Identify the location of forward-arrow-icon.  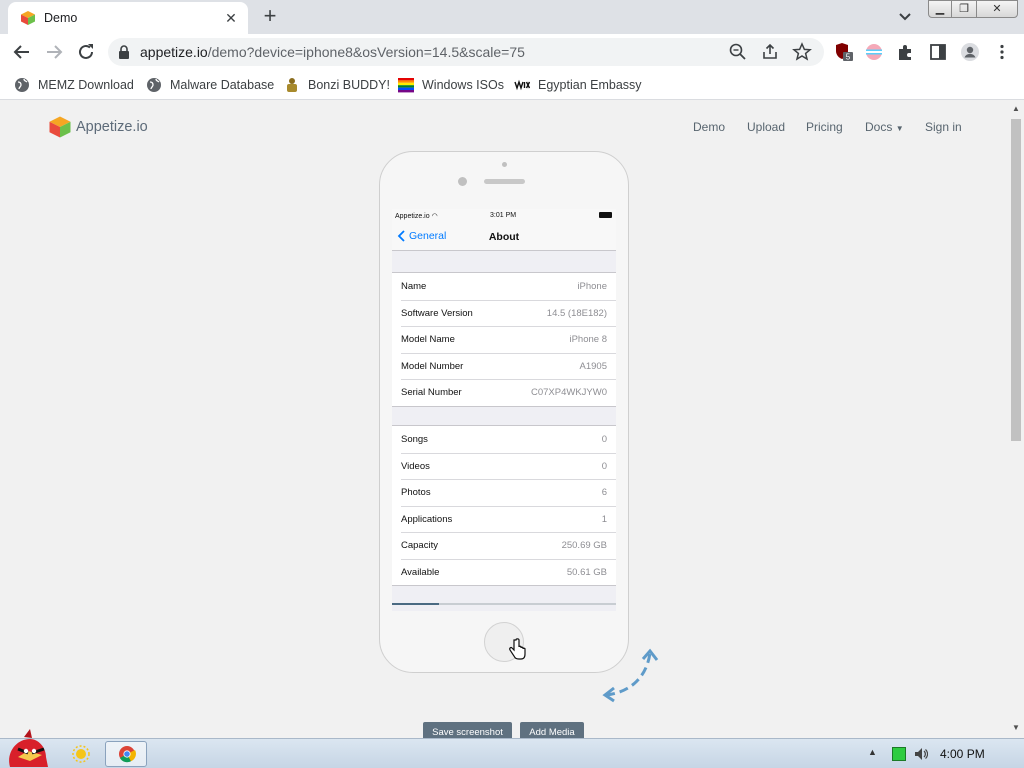
(54, 52).